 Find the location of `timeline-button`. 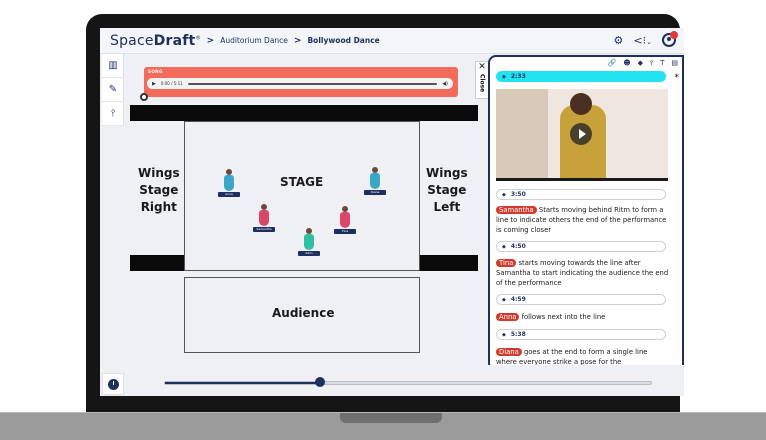

timeline-button is located at coordinates (113, 384).